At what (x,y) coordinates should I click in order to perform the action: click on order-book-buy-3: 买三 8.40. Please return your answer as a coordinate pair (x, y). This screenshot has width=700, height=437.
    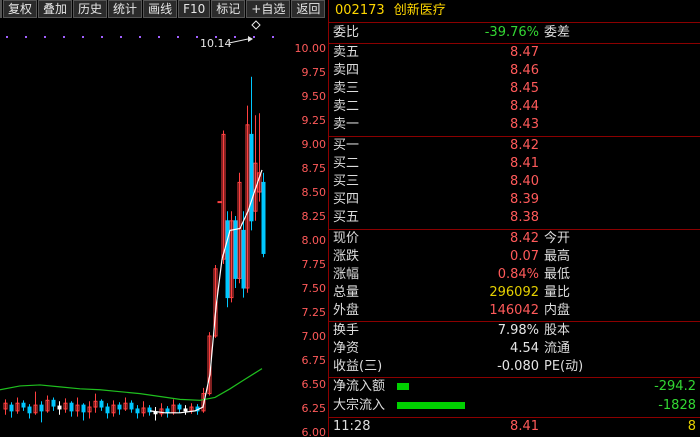
    Looking at the image, I should click on (514, 182).